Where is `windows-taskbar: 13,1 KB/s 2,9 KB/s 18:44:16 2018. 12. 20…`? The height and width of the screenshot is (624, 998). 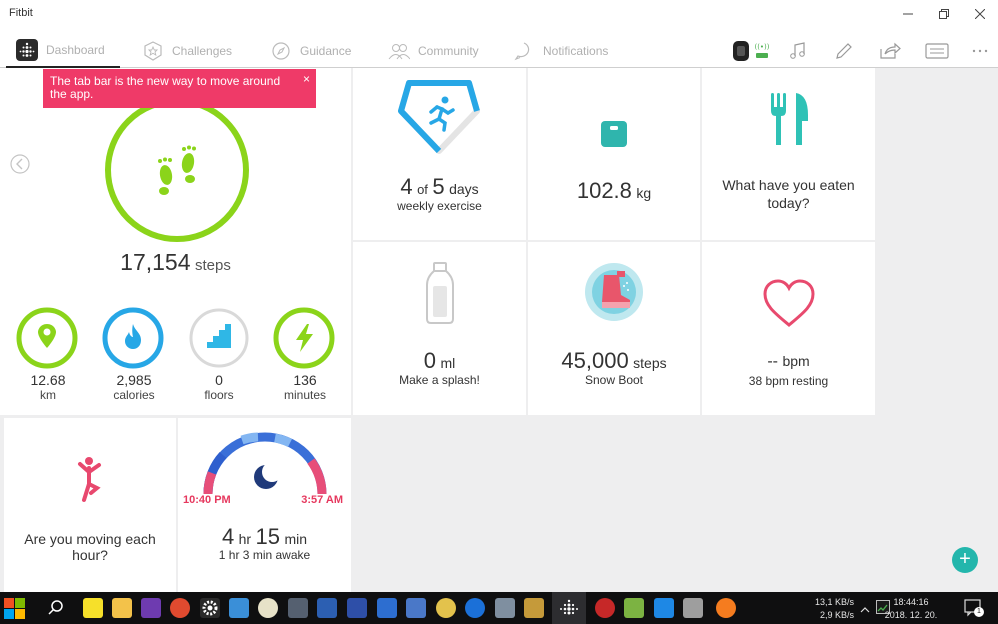
windows-taskbar: 13,1 KB/s 2,9 KB/s 18:44:16 2018. 12. 20… is located at coordinates (499, 608).